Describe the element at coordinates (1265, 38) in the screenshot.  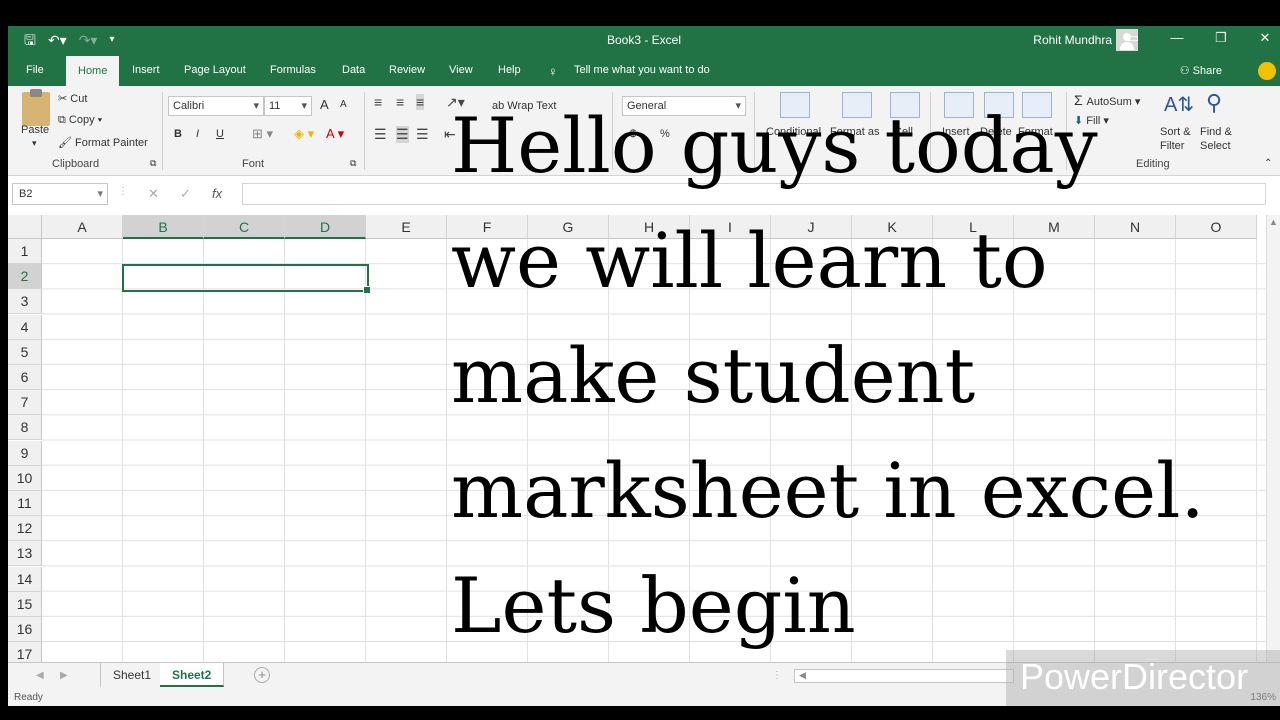
I see `close-icon: ✕` at that location.